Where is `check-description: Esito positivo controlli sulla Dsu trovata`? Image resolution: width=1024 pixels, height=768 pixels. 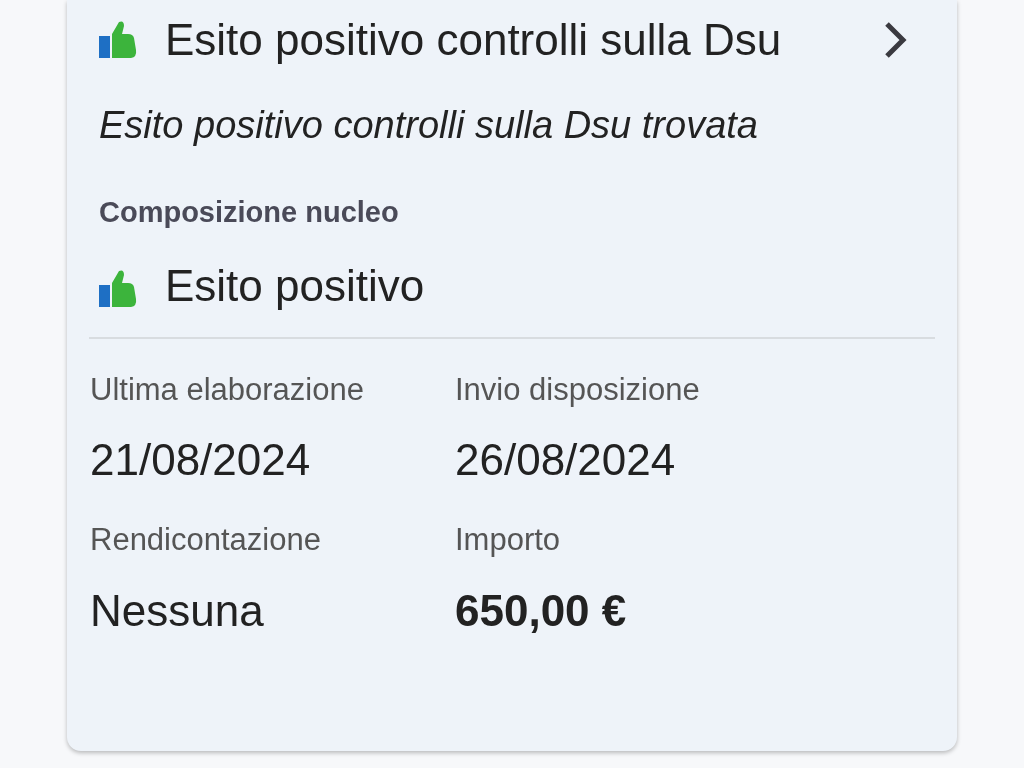 check-description: Esito positivo controlli sulla Dsu trovata is located at coordinates (429, 125).